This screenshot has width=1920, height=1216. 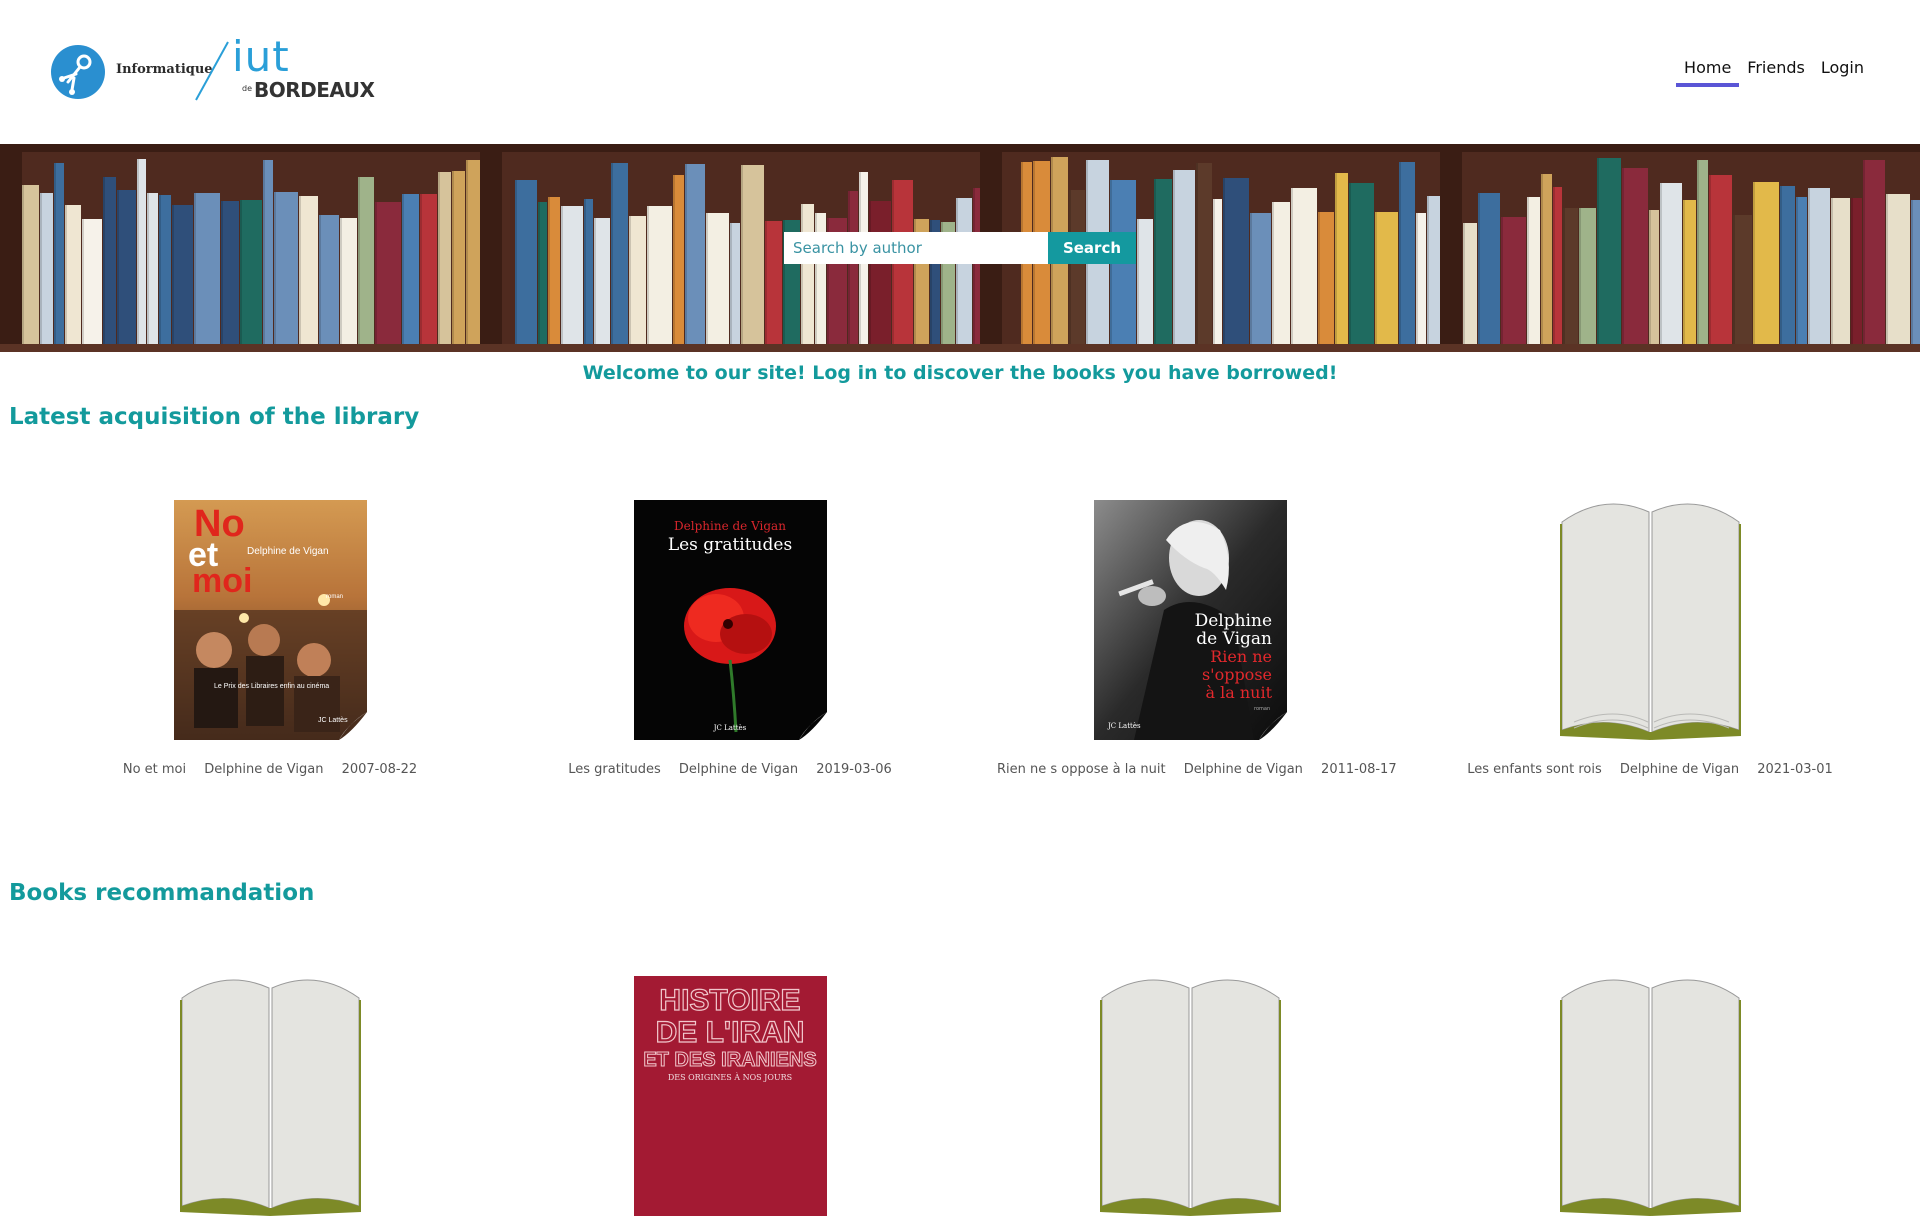 What do you see at coordinates (1237, 674) in the screenshot?
I see `cover-title-line2: s'oppose` at bounding box center [1237, 674].